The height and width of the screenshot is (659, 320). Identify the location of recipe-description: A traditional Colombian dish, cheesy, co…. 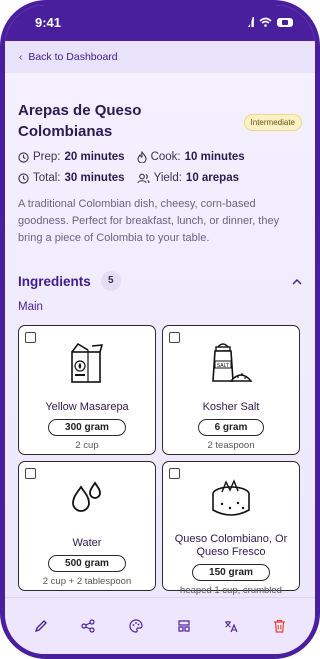
(149, 221).